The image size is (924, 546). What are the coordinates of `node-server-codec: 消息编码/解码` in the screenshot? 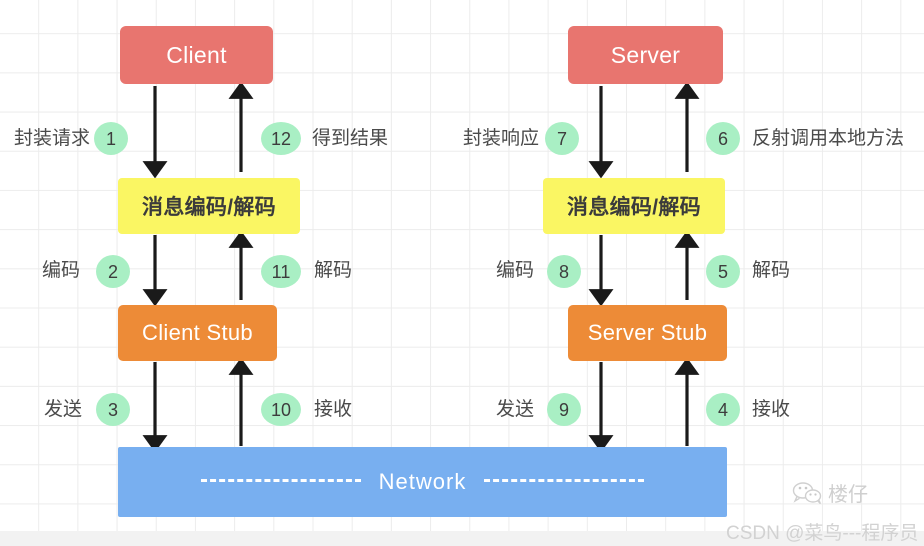 It's located at (634, 206).